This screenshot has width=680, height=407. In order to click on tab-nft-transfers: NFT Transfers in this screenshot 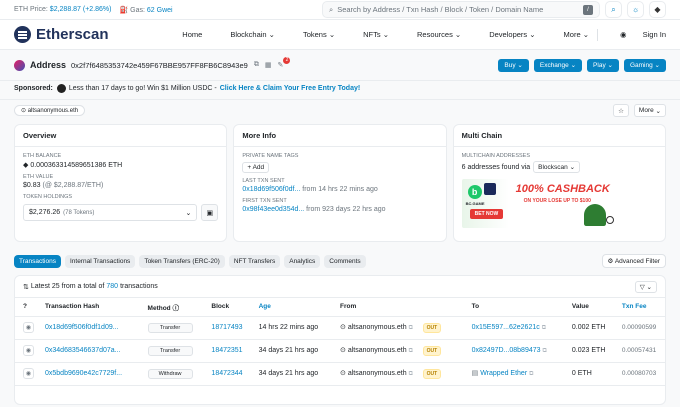, I will do `click(254, 261)`.